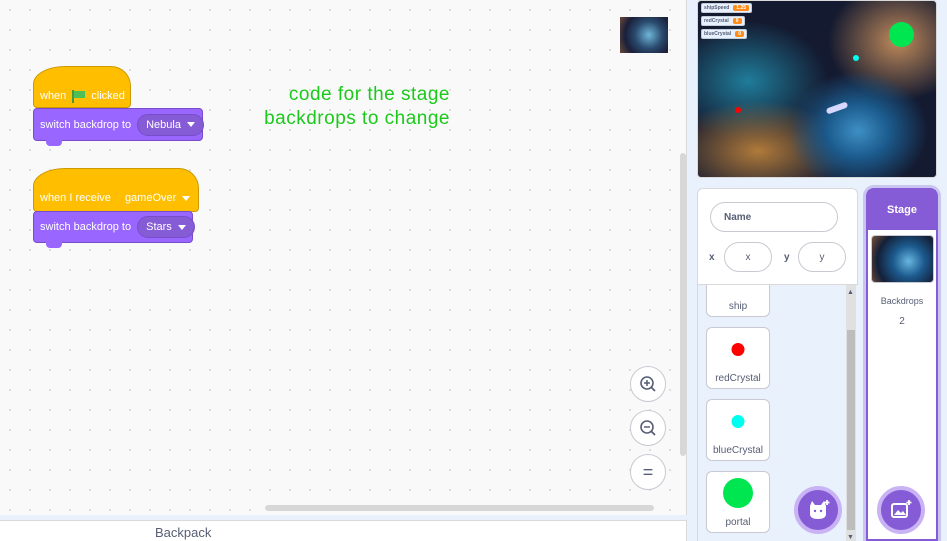 The width and height of the screenshot is (947, 541). What do you see at coordinates (902, 301) in the screenshot?
I see `backdrops-label: Backdrops` at bounding box center [902, 301].